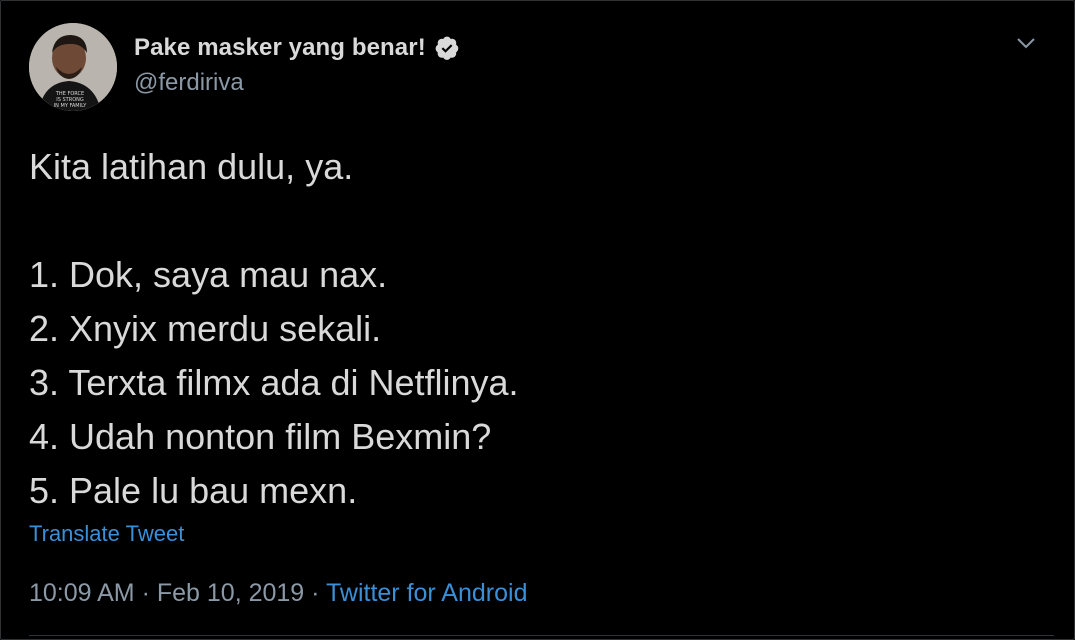  I want to click on author-handle: @ferdiriva, so click(189, 83).